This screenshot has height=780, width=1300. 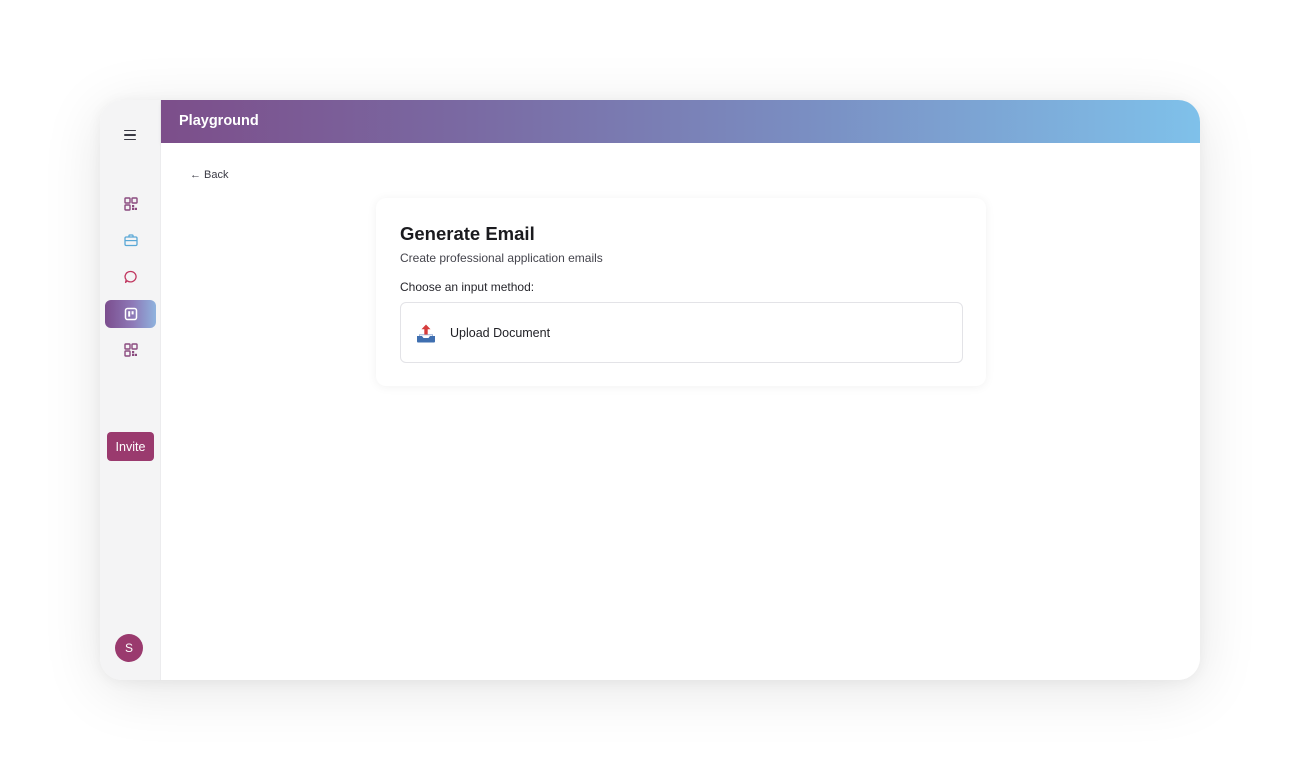 What do you see at coordinates (219, 121) in the screenshot?
I see `page-title: Playground` at bounding box center [219, 121].